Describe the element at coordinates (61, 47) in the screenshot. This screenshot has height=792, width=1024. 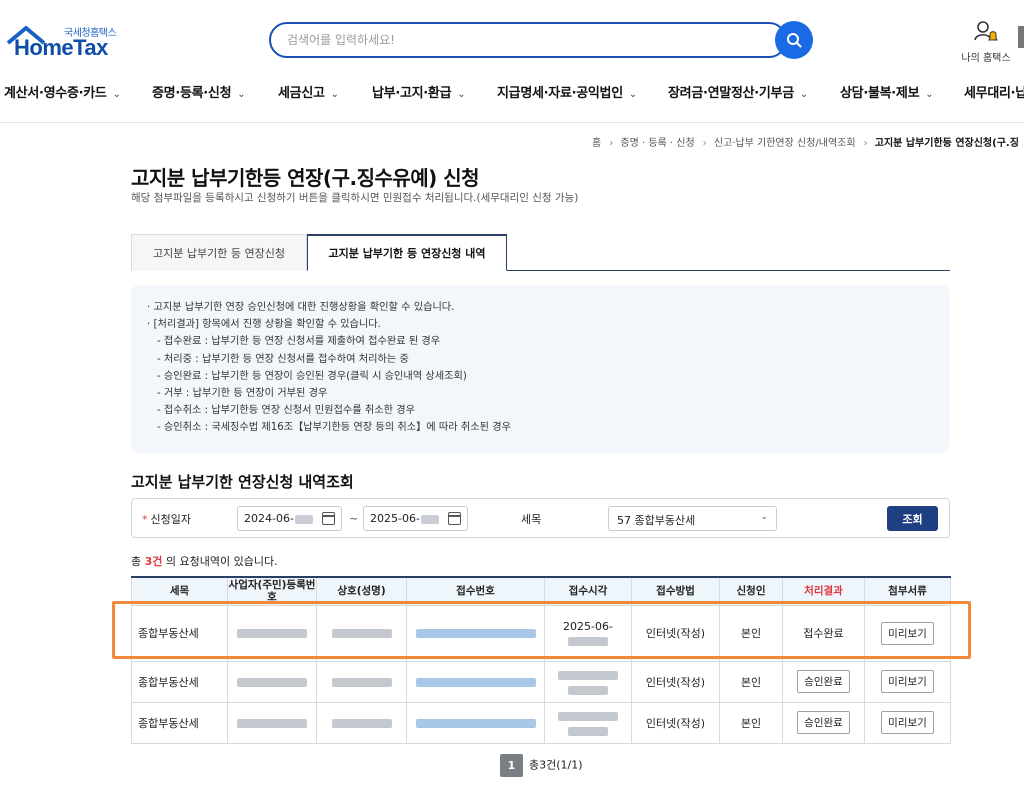
I see `logo-title: HomeTax` at that location.